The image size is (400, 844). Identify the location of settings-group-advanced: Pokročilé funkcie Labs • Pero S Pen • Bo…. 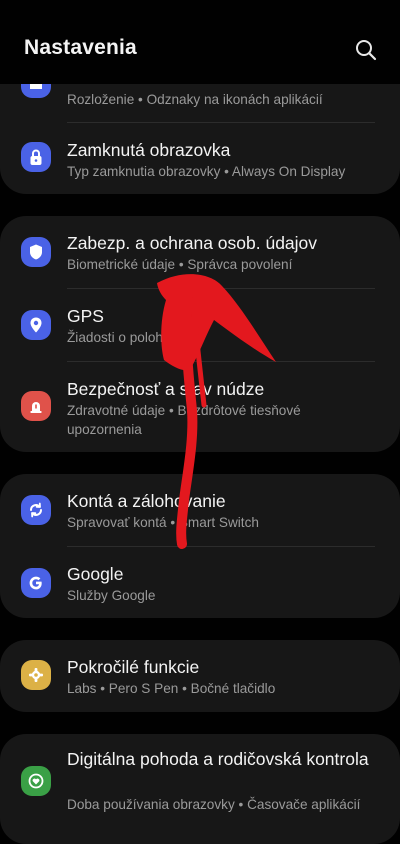
(200, 676).